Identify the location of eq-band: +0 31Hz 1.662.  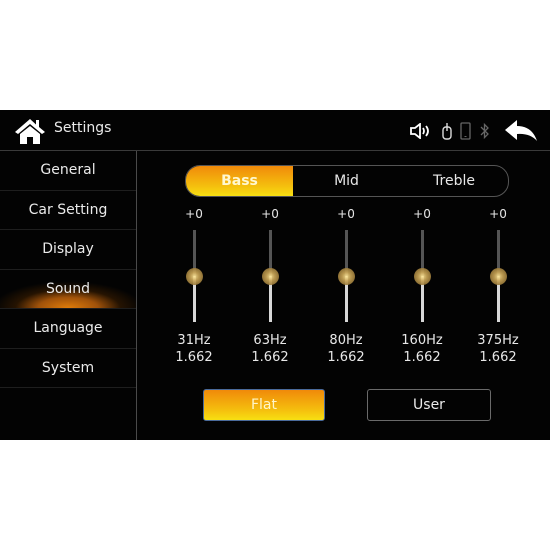
(194, 286).